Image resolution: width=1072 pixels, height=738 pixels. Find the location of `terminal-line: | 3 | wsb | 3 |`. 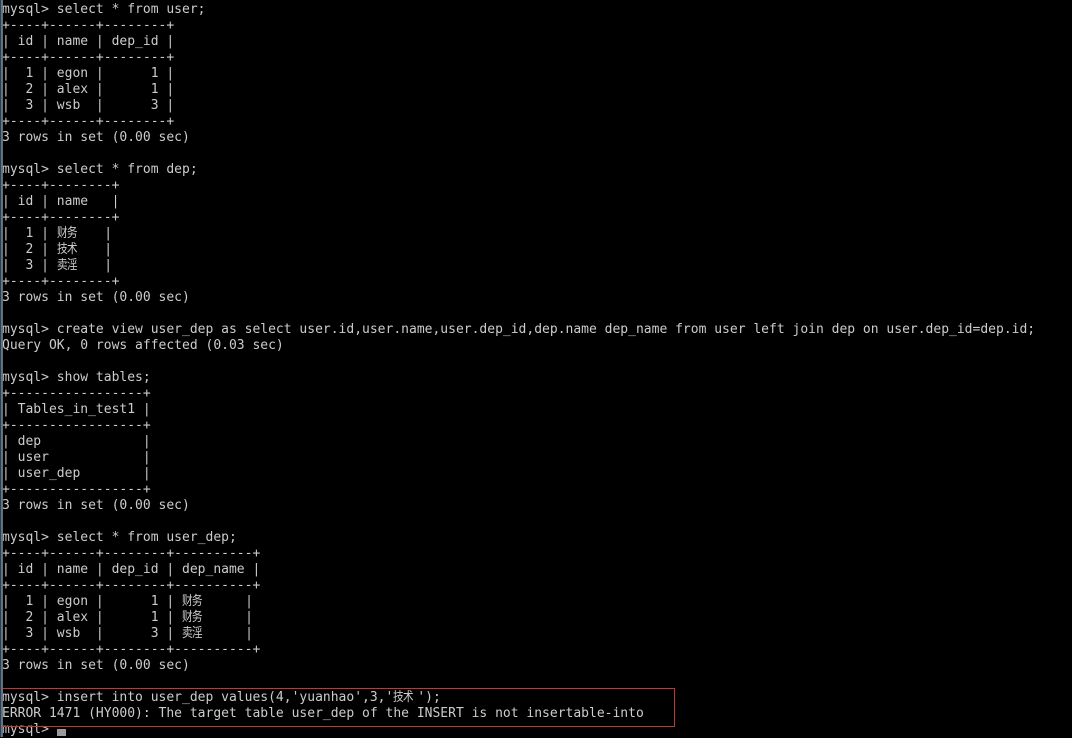

terminal-line: | 3 | wsb | 3 | is located at coordinates (88, 105).